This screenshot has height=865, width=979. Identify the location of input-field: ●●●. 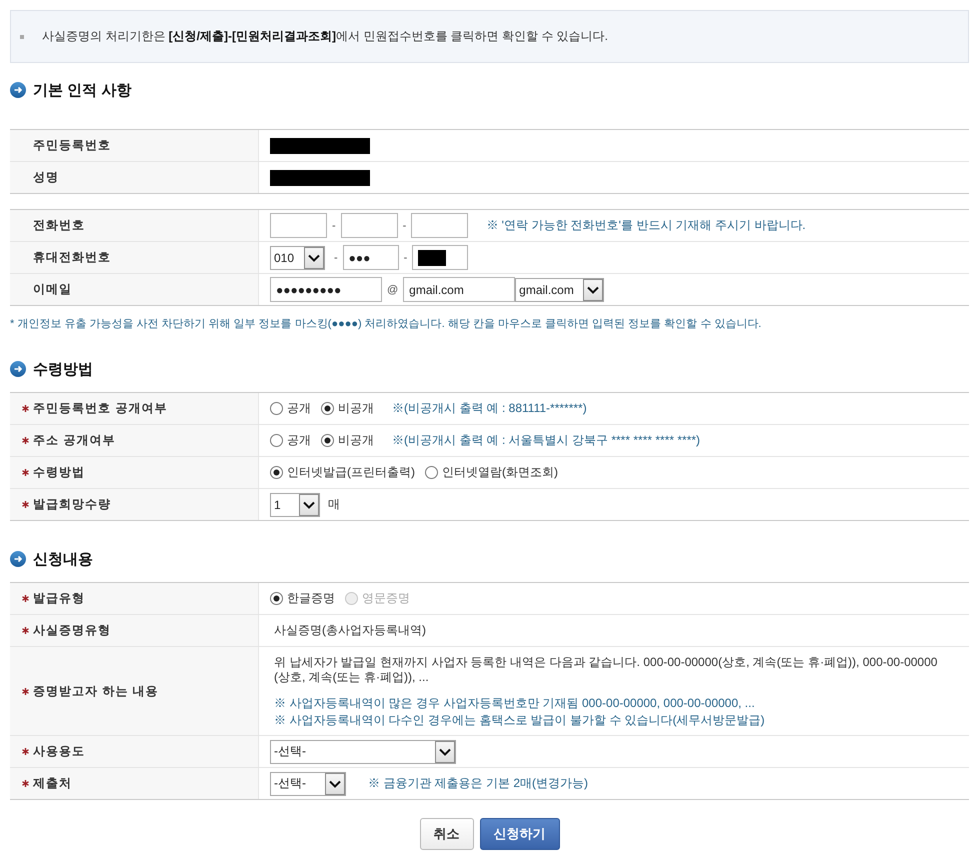
(370, 257).